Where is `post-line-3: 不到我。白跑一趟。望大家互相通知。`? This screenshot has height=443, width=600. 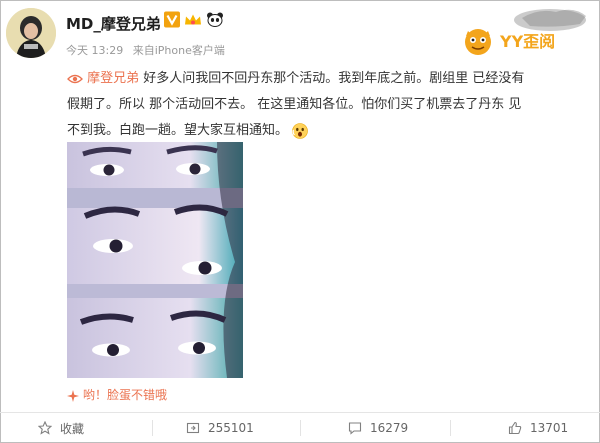 post-line-3: 不到我。白跑一趟。望大家互相通知。 is located at coordinates (327, 131).